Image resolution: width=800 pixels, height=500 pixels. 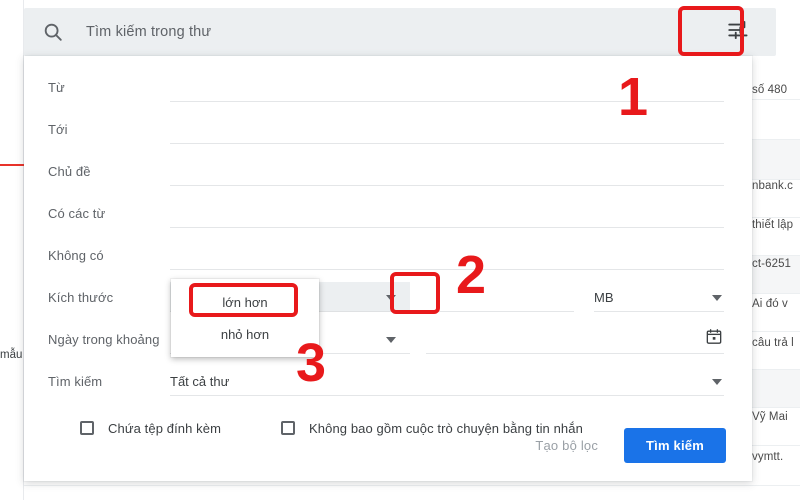 What do you see at coordinates (311, 363) in the screenshot?
I see `annotation-number-3: 3` at bounding box center [311, 363].